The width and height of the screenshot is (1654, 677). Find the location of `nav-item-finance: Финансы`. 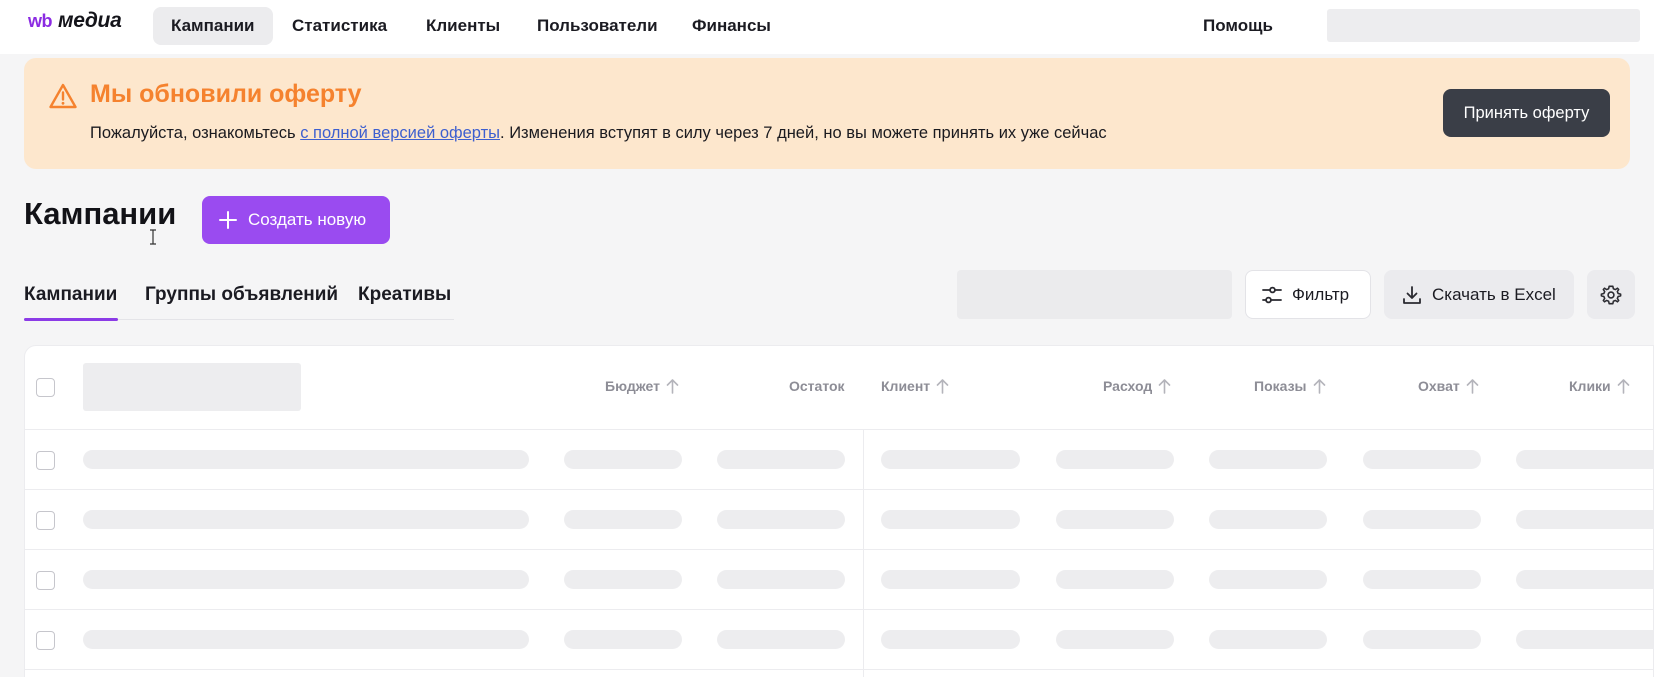

nav-item-finance: Финансы is located at coordinates (731, 26).